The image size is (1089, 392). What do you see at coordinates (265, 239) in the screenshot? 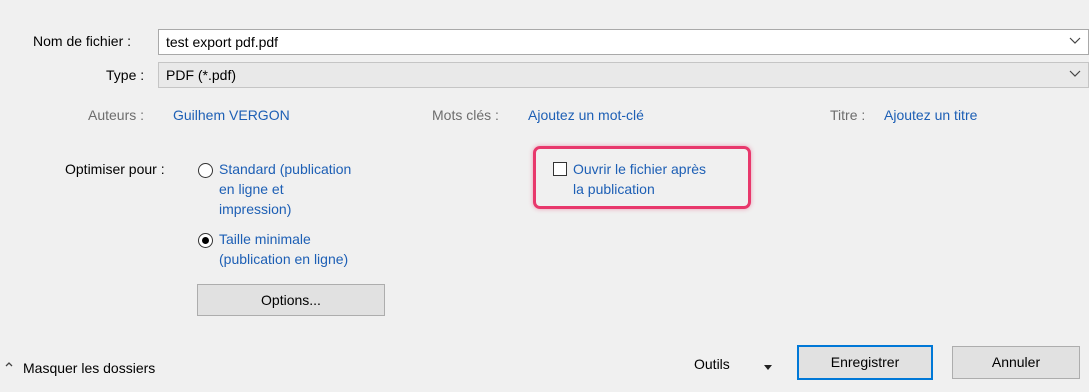
I see `radio-minimum-line-1: Taille minimale` at bounding box center [265, 239].